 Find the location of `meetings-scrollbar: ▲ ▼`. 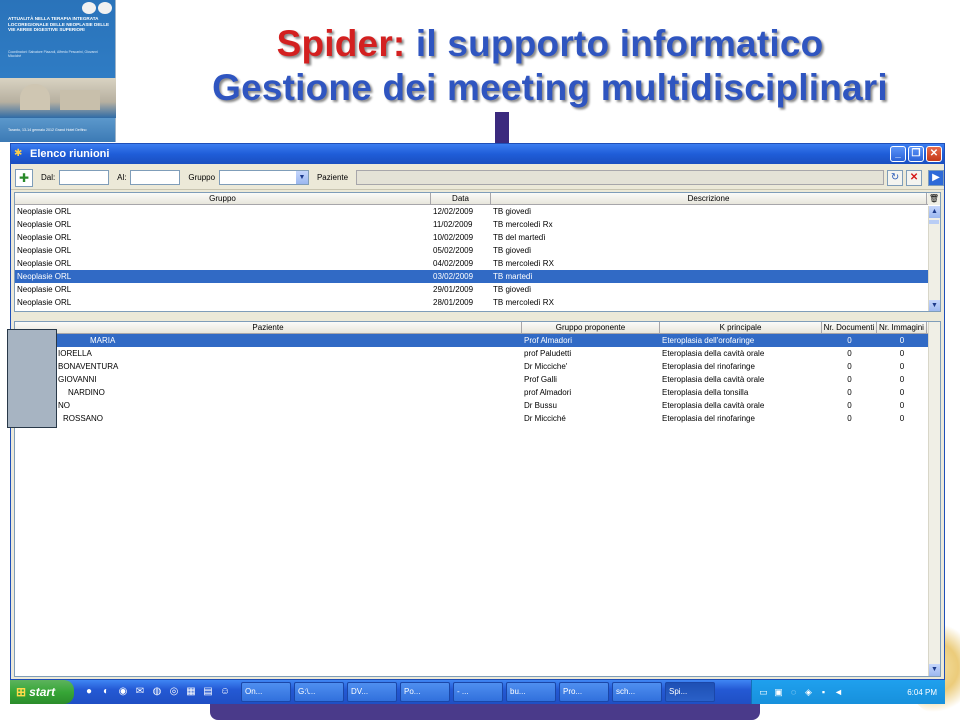

meetings-scrollbar: ▲ ▼ is located at coordinates (934, 258).